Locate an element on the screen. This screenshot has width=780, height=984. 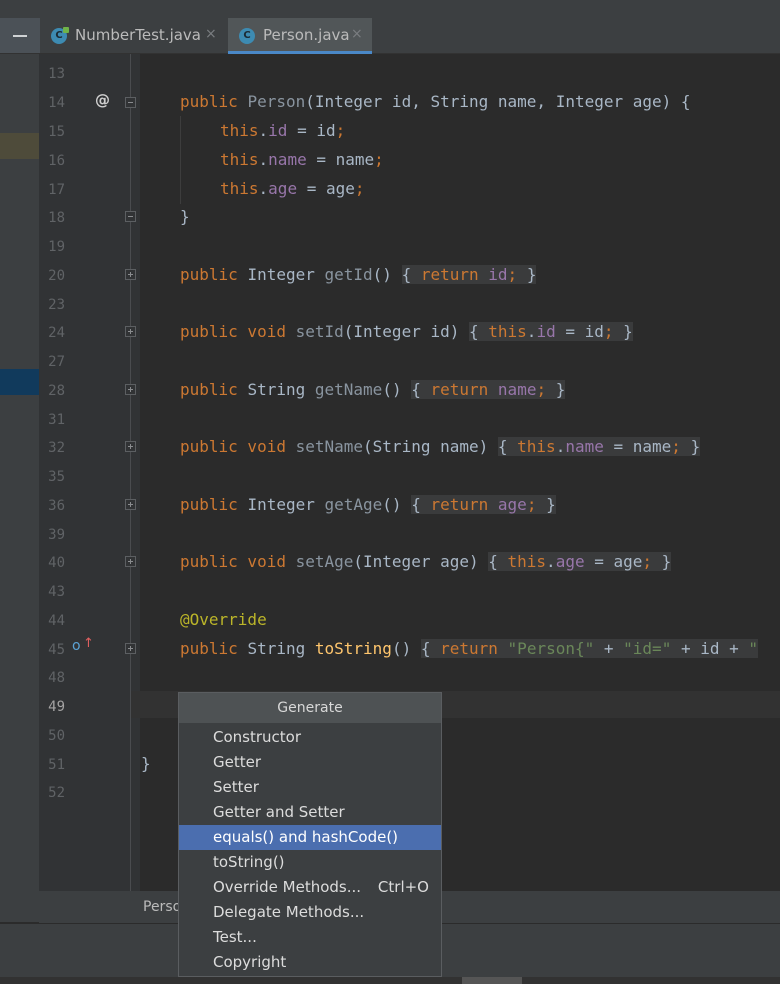
menu-item-tostring: toString() is located at coordinates (310, 862).